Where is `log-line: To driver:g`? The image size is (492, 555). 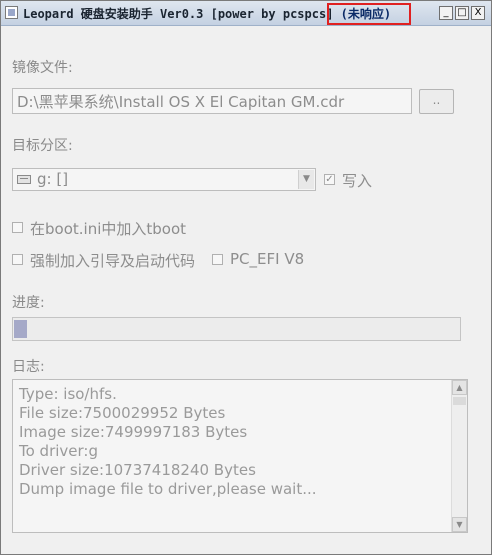 log-line: To driver:g is located at coordinates (58, 451).